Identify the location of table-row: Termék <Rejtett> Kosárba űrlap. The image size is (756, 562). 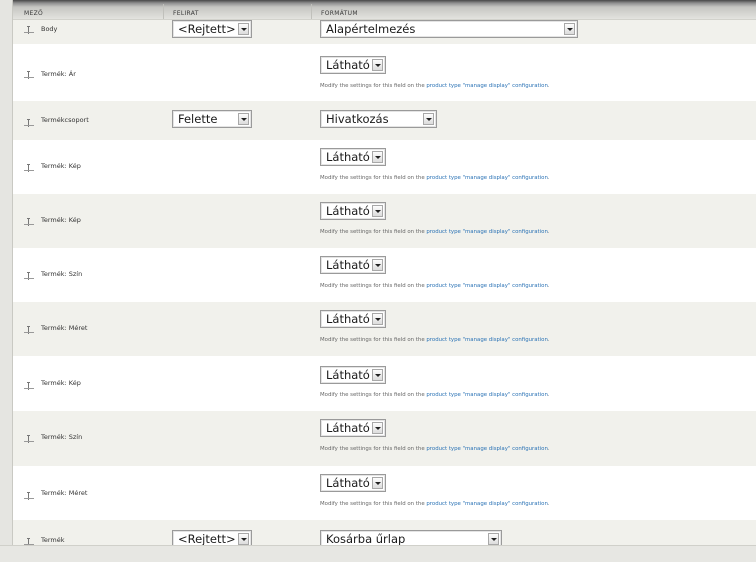
(384, 532).